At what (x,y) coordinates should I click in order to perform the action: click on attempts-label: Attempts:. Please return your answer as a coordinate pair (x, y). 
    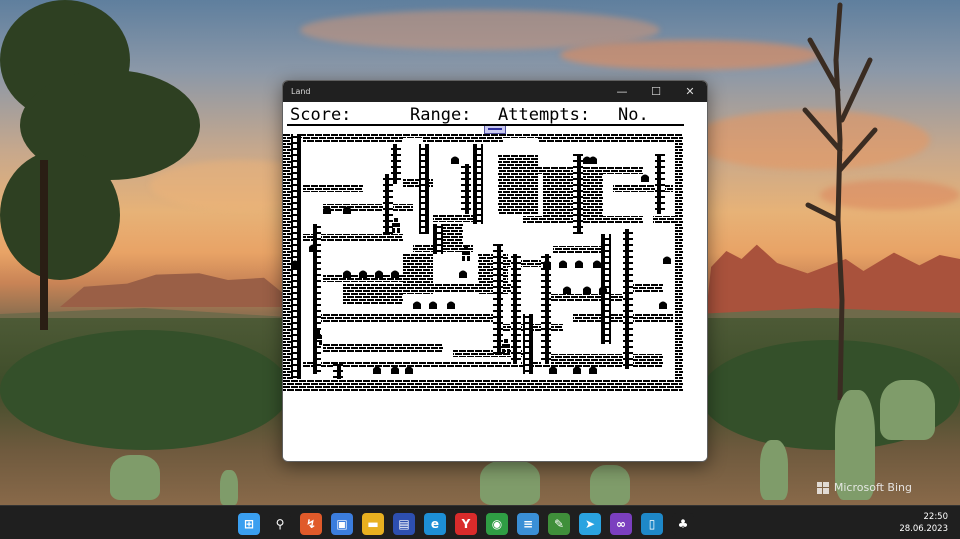
    Looking at the image, I should click on (544, 115).